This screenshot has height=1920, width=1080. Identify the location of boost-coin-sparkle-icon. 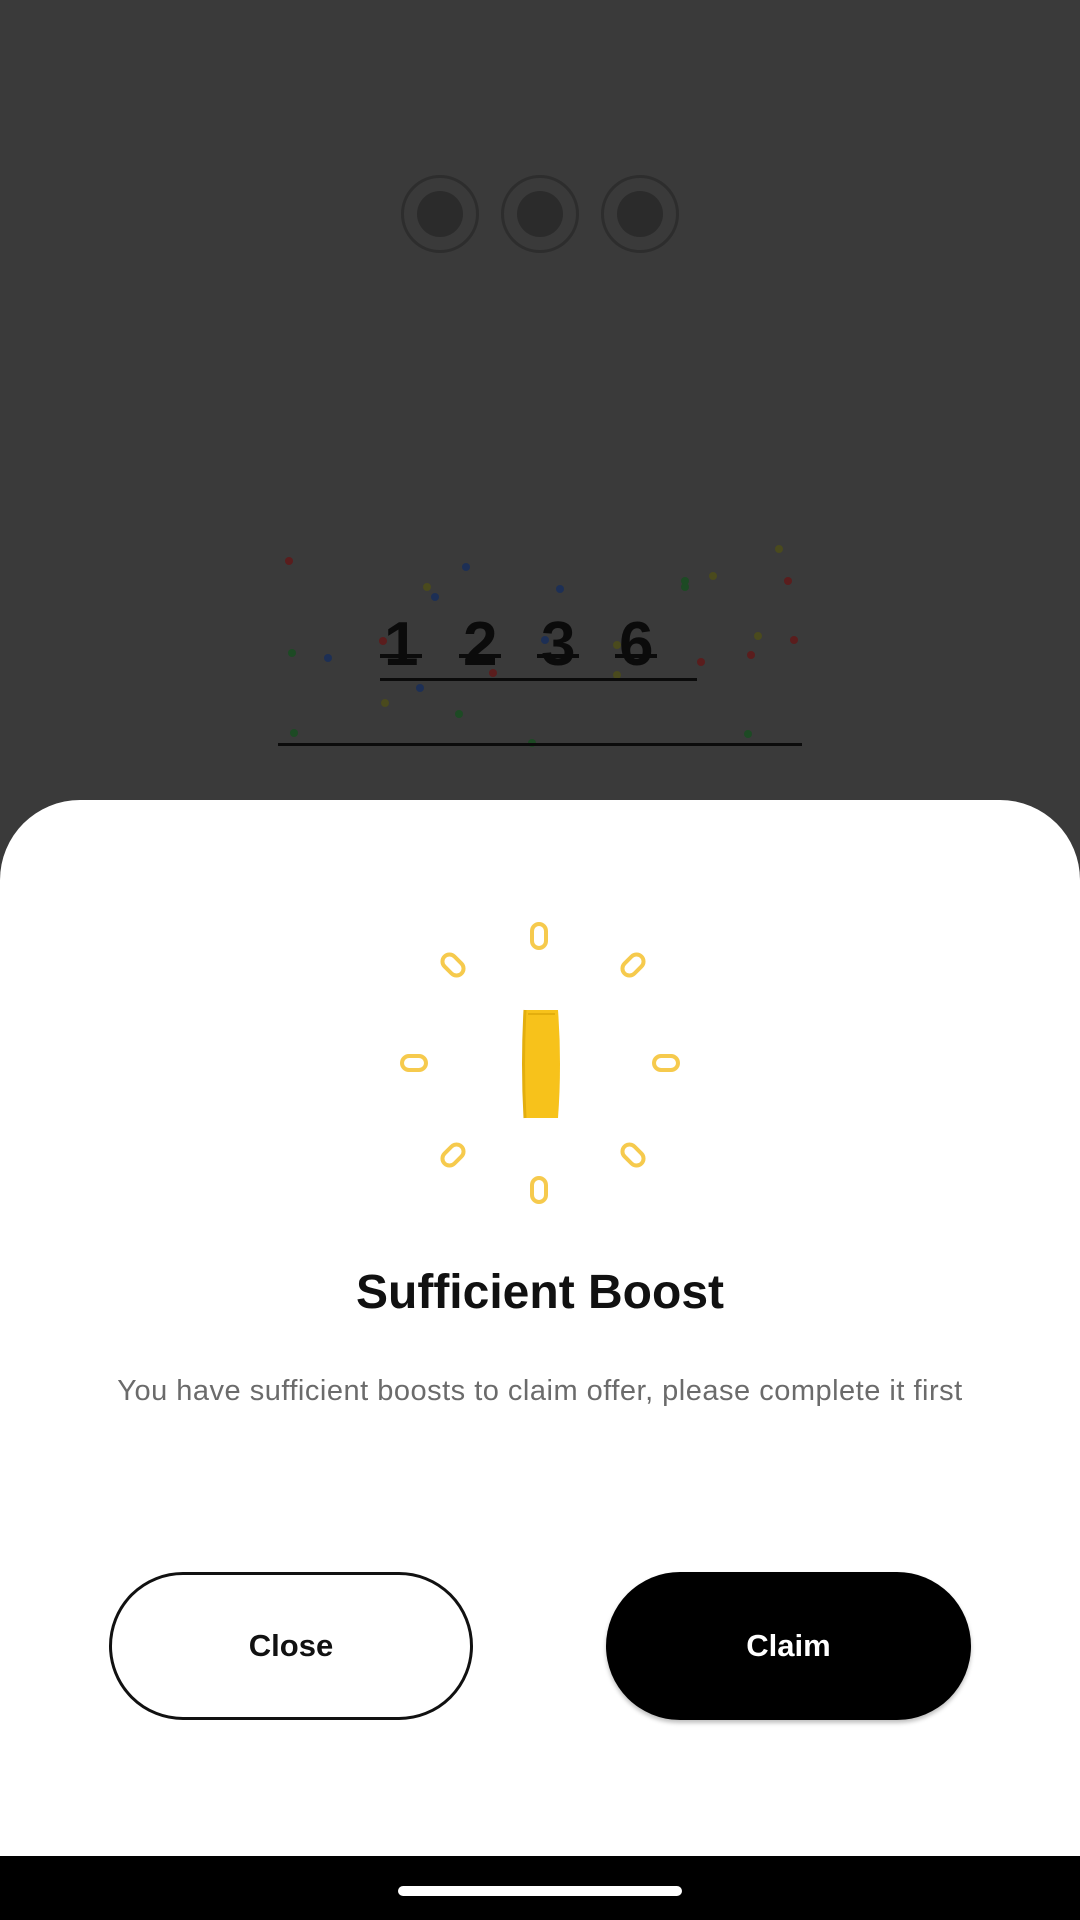
(540, 1063).